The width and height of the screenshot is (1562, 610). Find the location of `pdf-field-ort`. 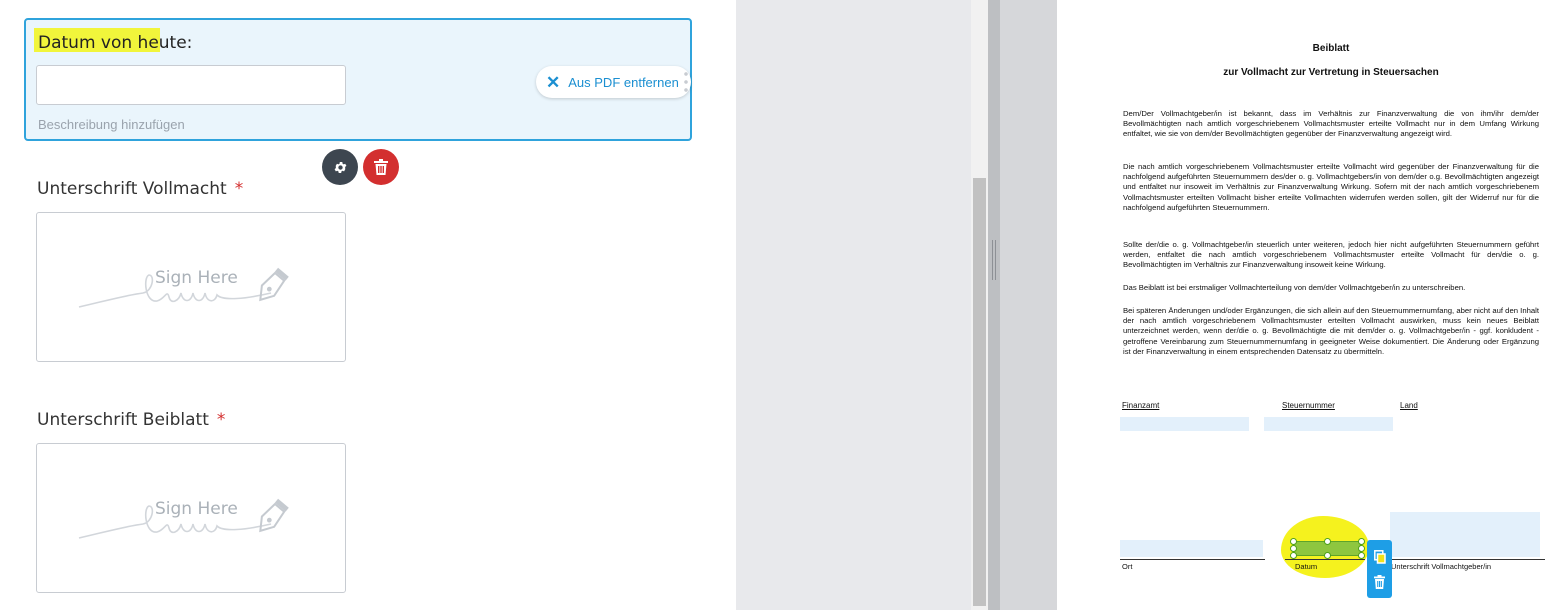

pdf-field-ort is located at coordinates (1191, 548).